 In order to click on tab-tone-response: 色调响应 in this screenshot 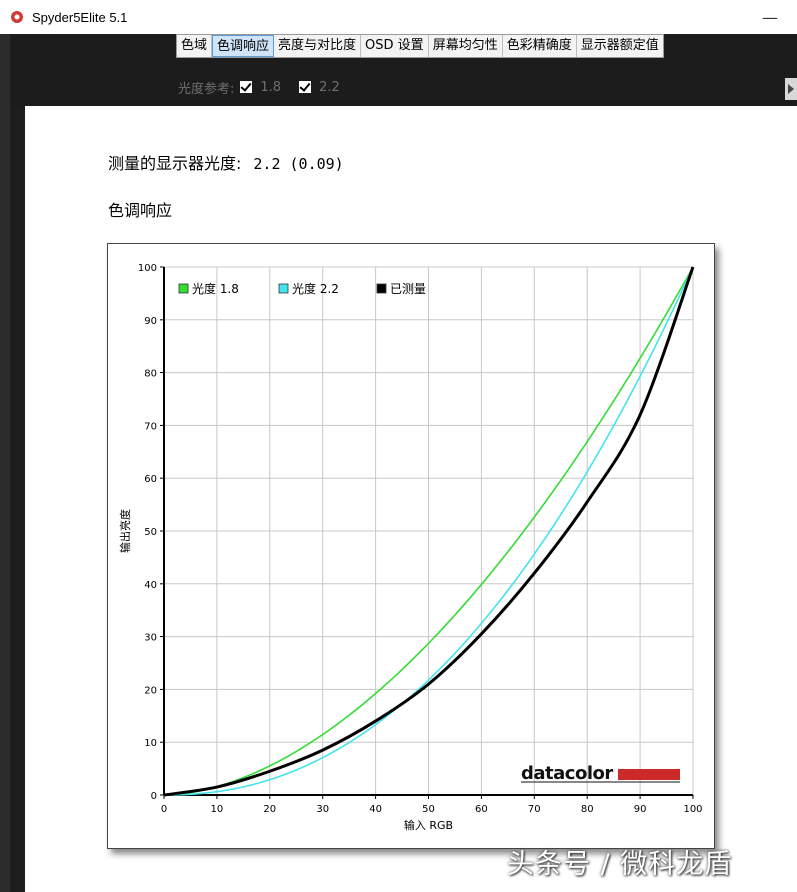, I will do `click(243, 46)`.